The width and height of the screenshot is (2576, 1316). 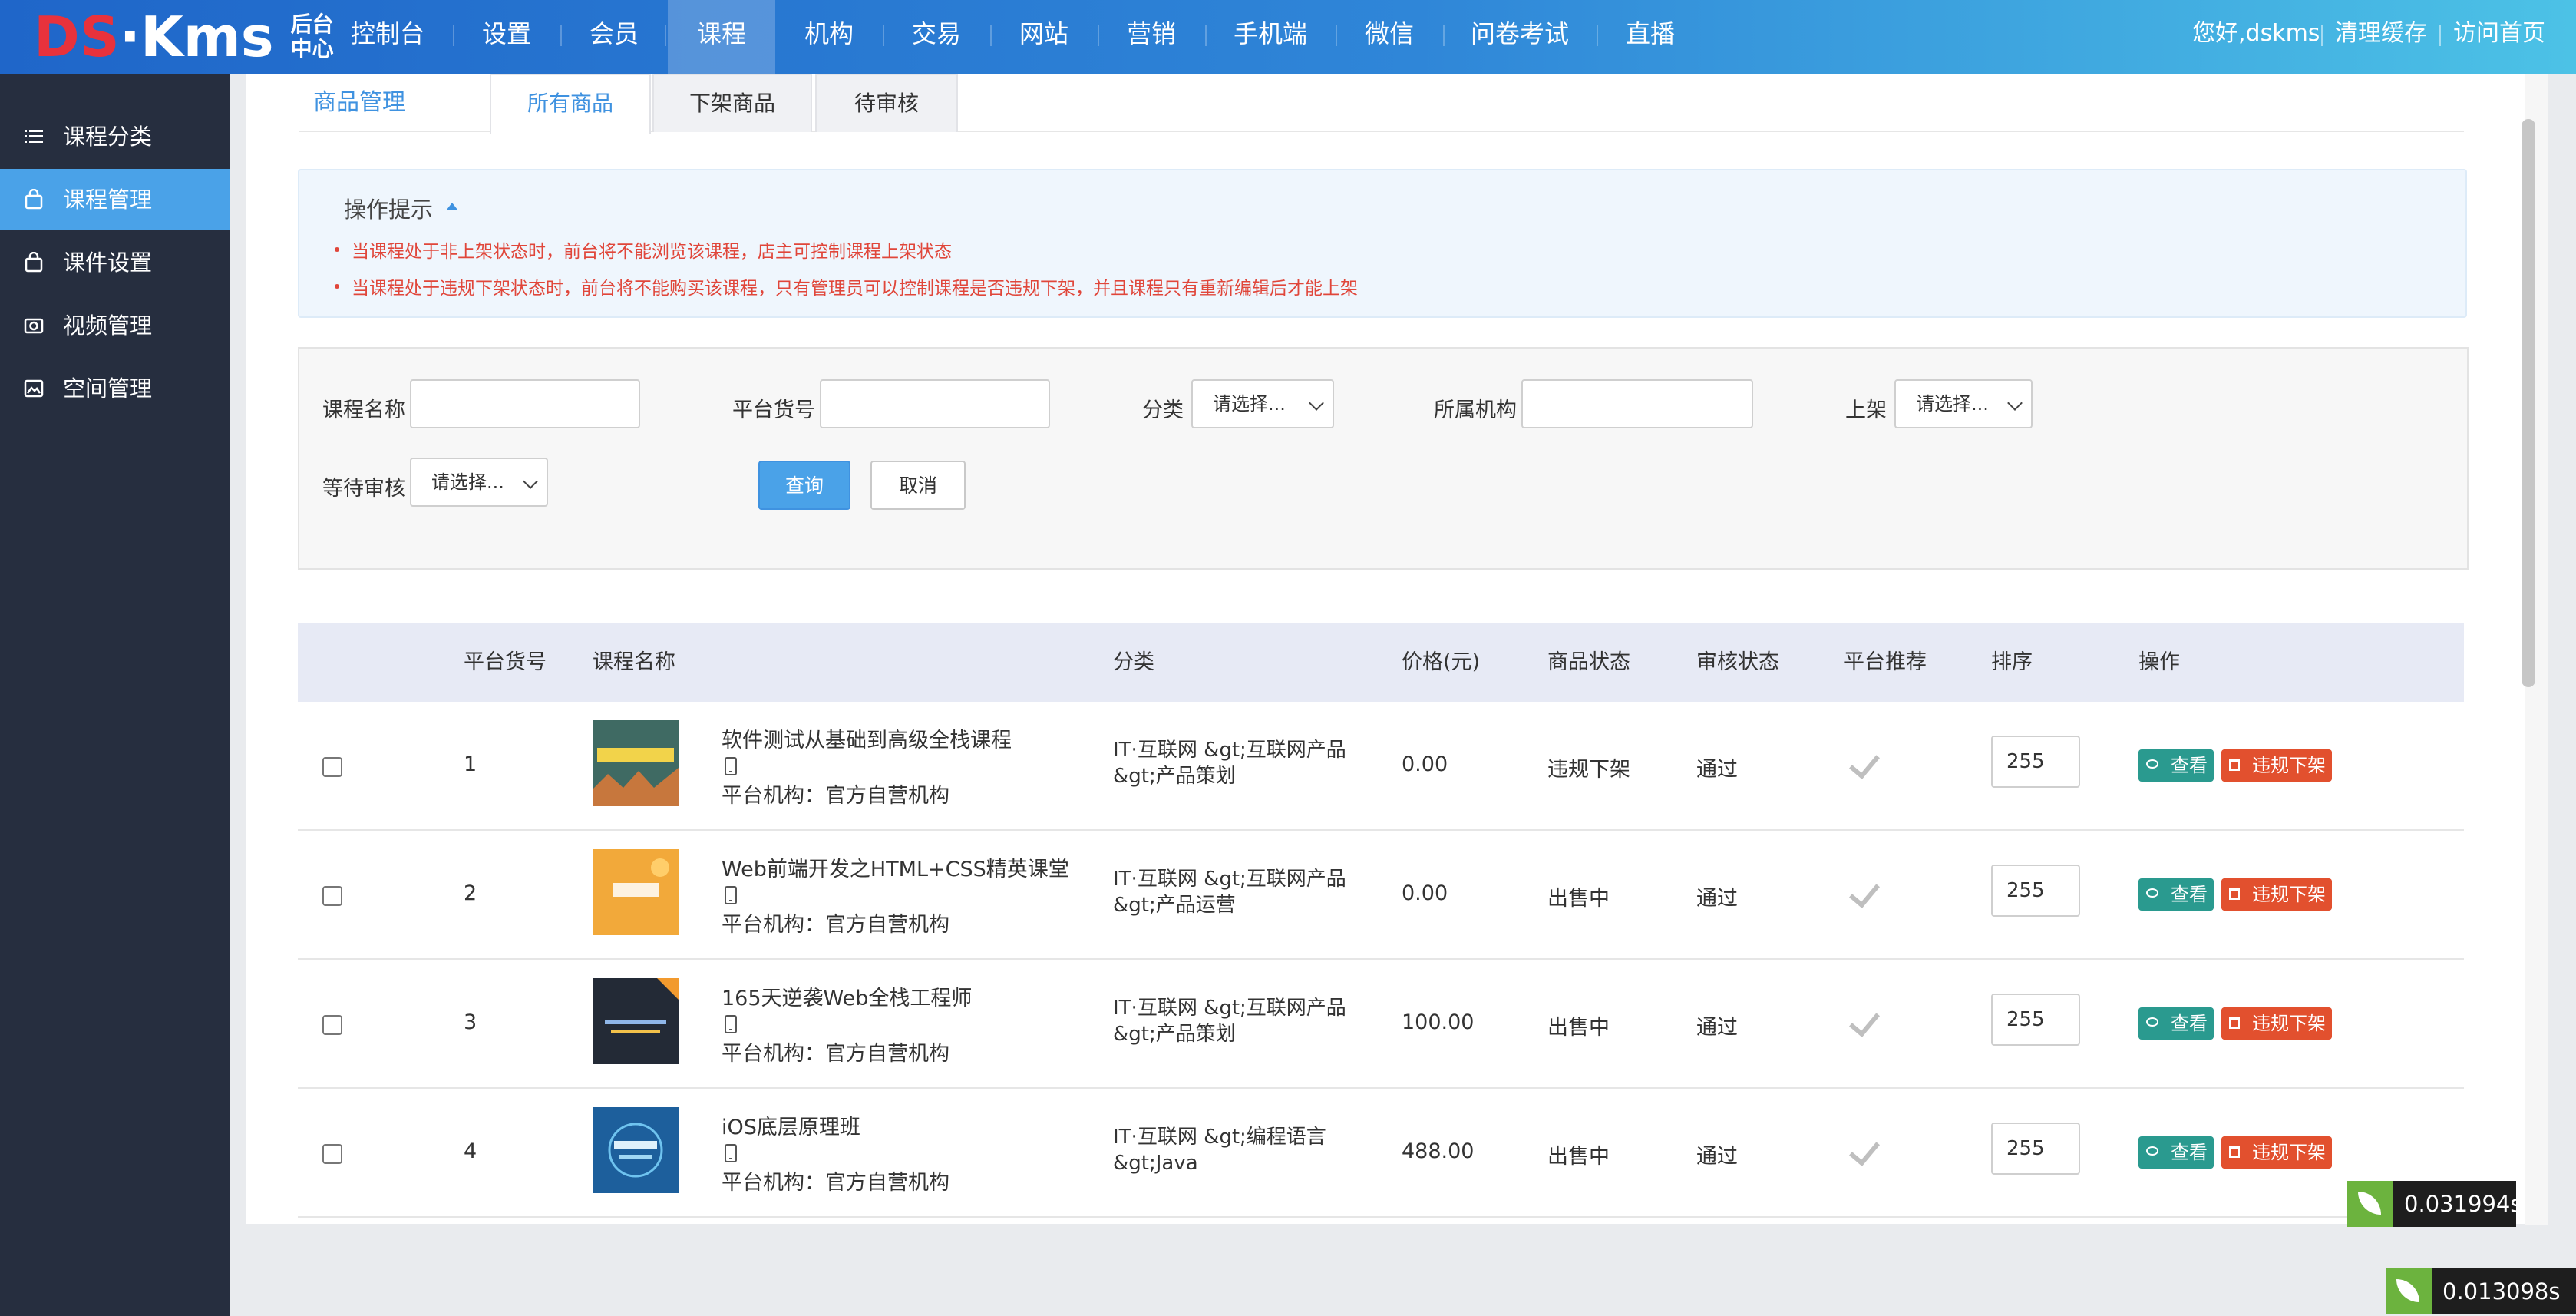 What do you see at coordinates (1151, 37) in the screenshot?
I see `nav-item-marketing: 营销` at bounding box center [1151, 37].